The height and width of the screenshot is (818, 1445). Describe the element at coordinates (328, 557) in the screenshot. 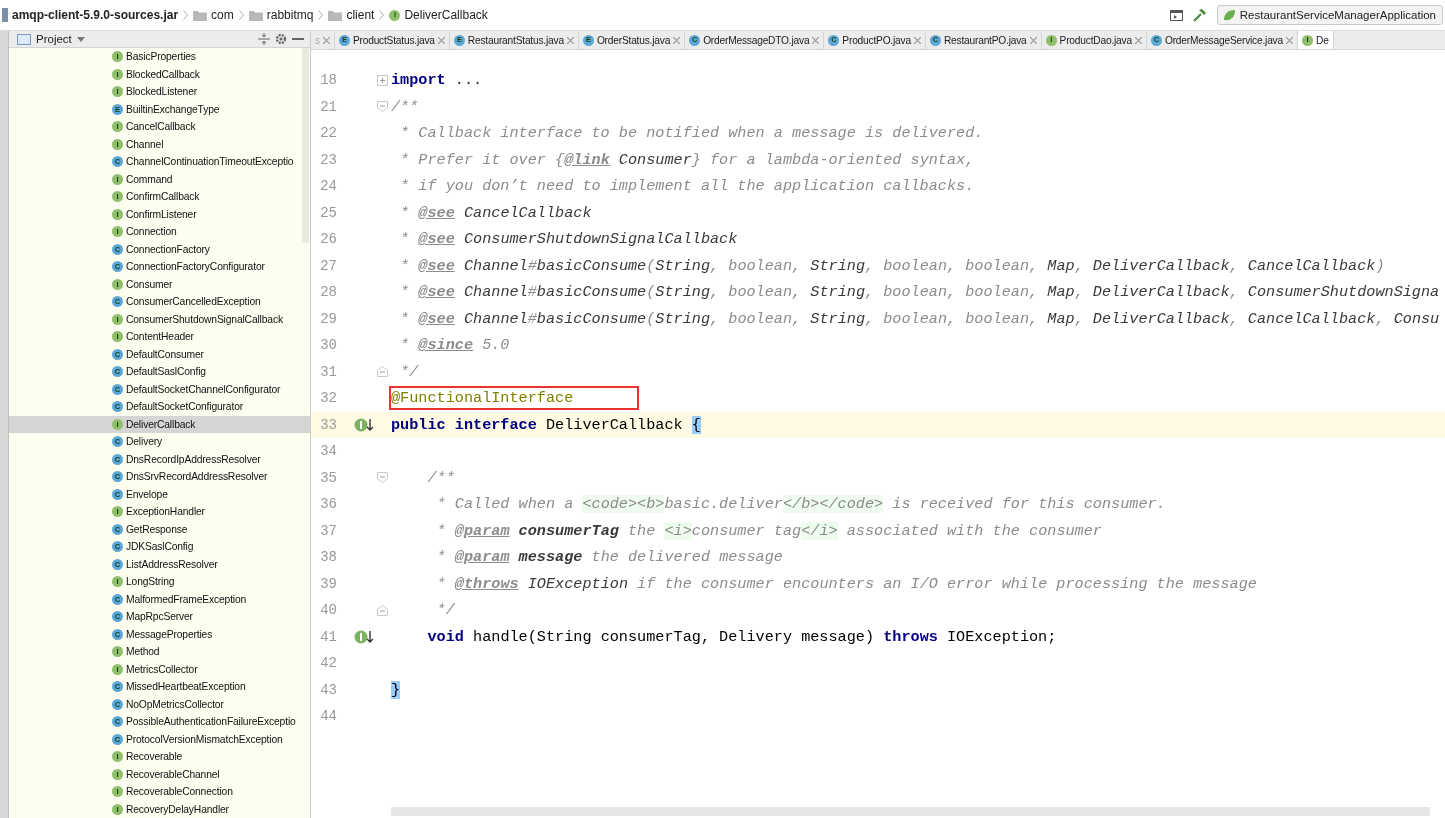

I see `line-number: 38` at that location.